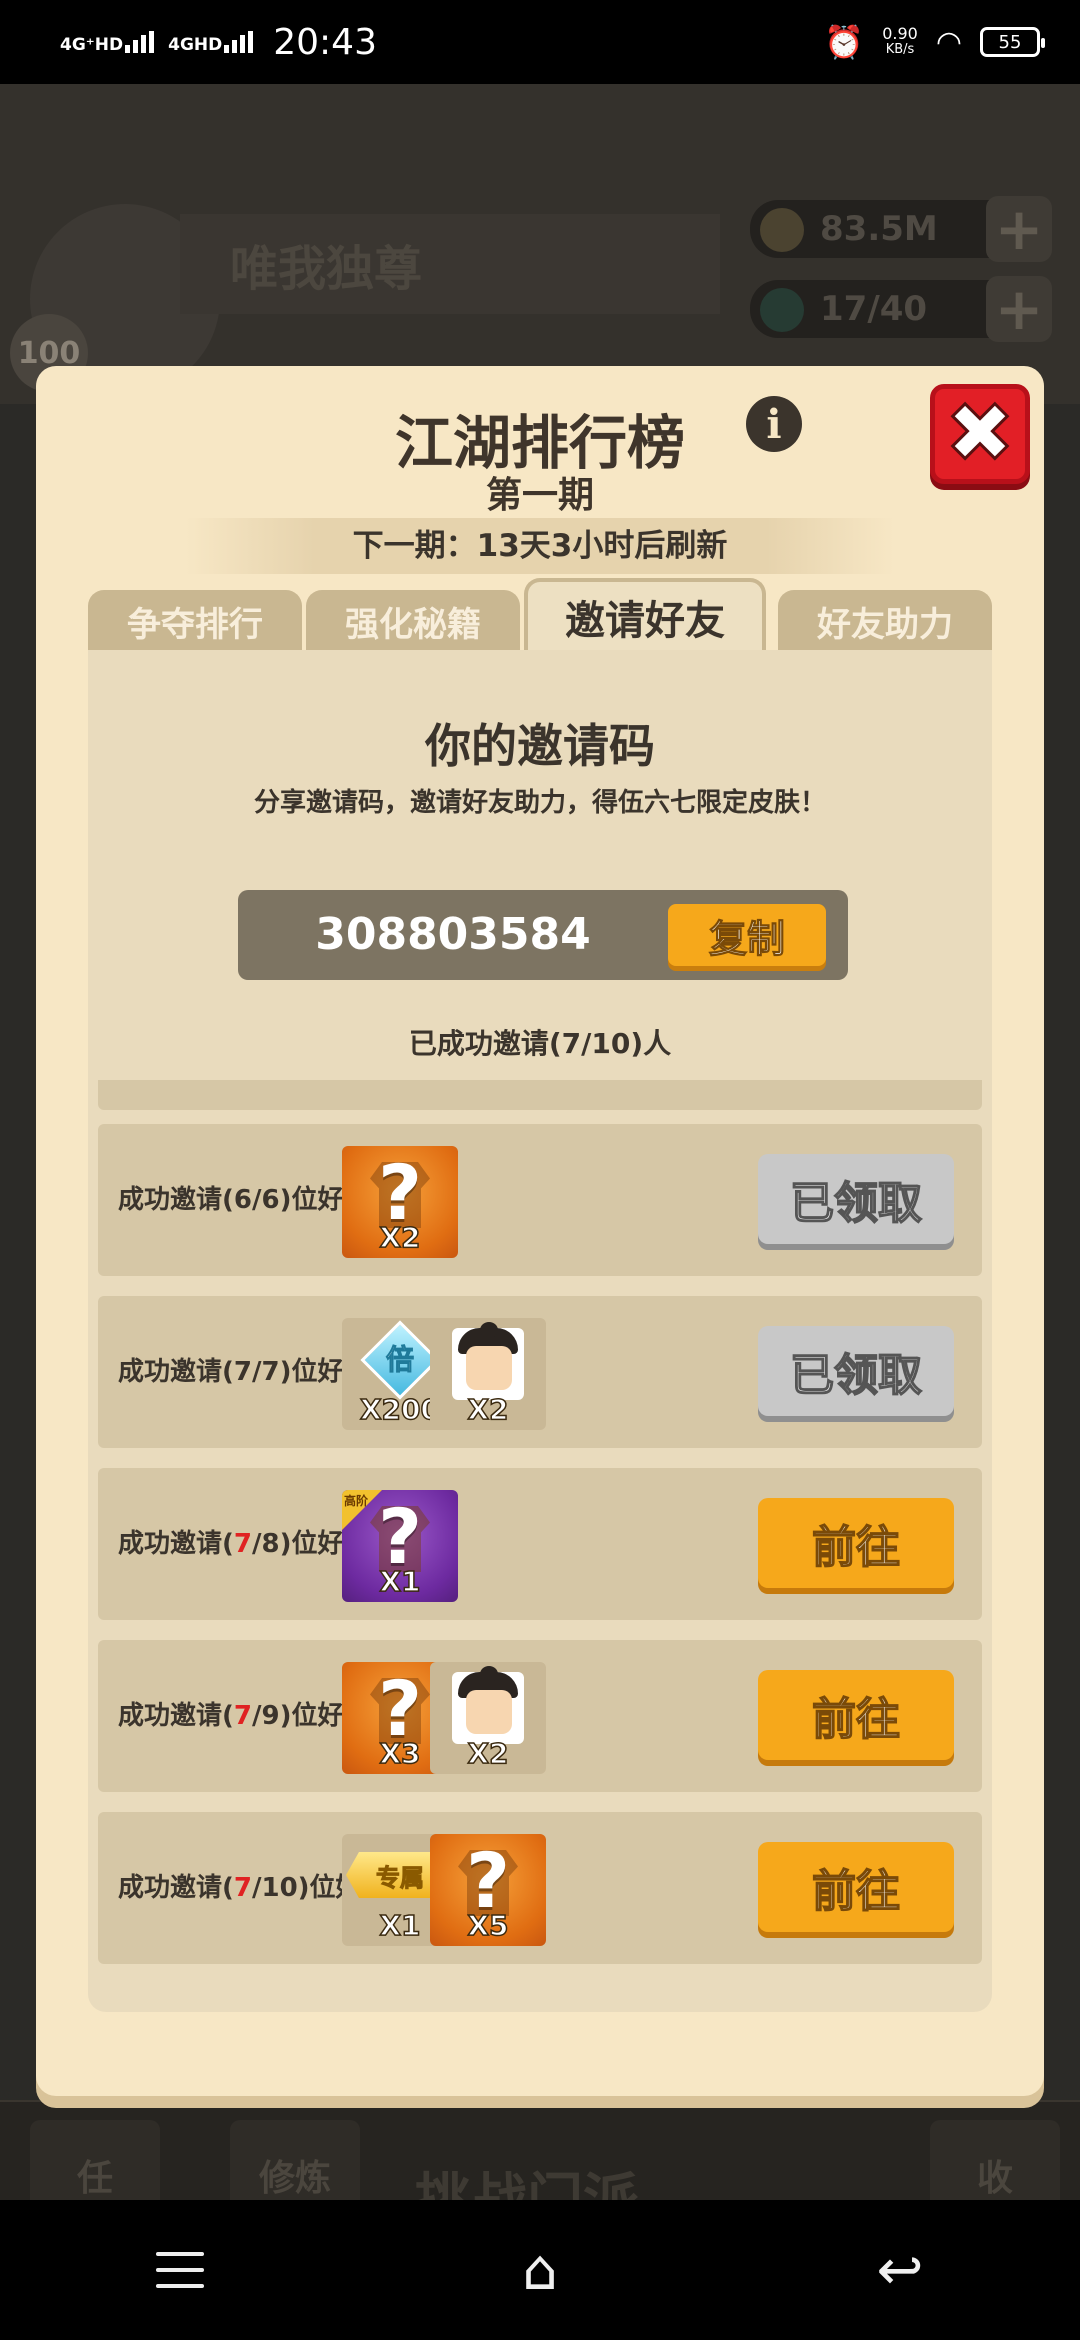 The height and width of the screenshot is (2340, 1080). I want to click on invite-code: 308803584, so click(453, 934).